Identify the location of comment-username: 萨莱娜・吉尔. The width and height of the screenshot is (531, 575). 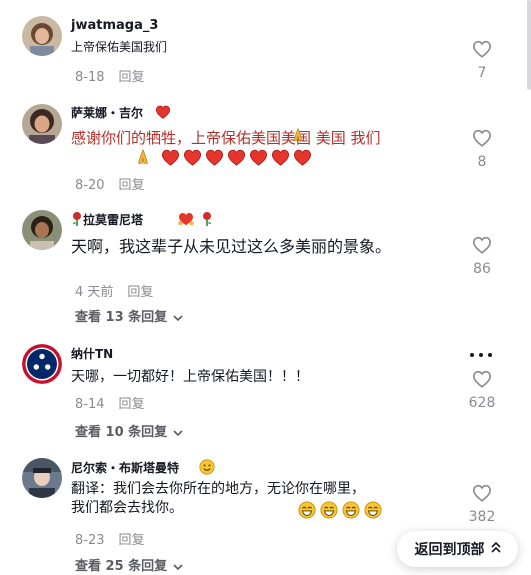
(121, 113).